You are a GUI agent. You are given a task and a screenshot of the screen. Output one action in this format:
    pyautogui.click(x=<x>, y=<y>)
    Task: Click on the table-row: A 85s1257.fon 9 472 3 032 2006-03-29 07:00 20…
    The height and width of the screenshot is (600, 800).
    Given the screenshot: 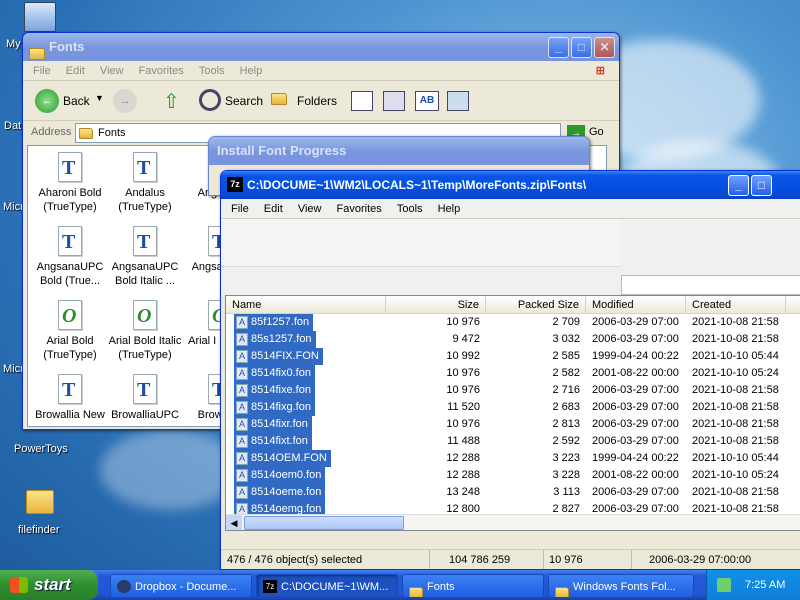 What is the action you would take?
    pyautogui.click(x=513, y=339)
    